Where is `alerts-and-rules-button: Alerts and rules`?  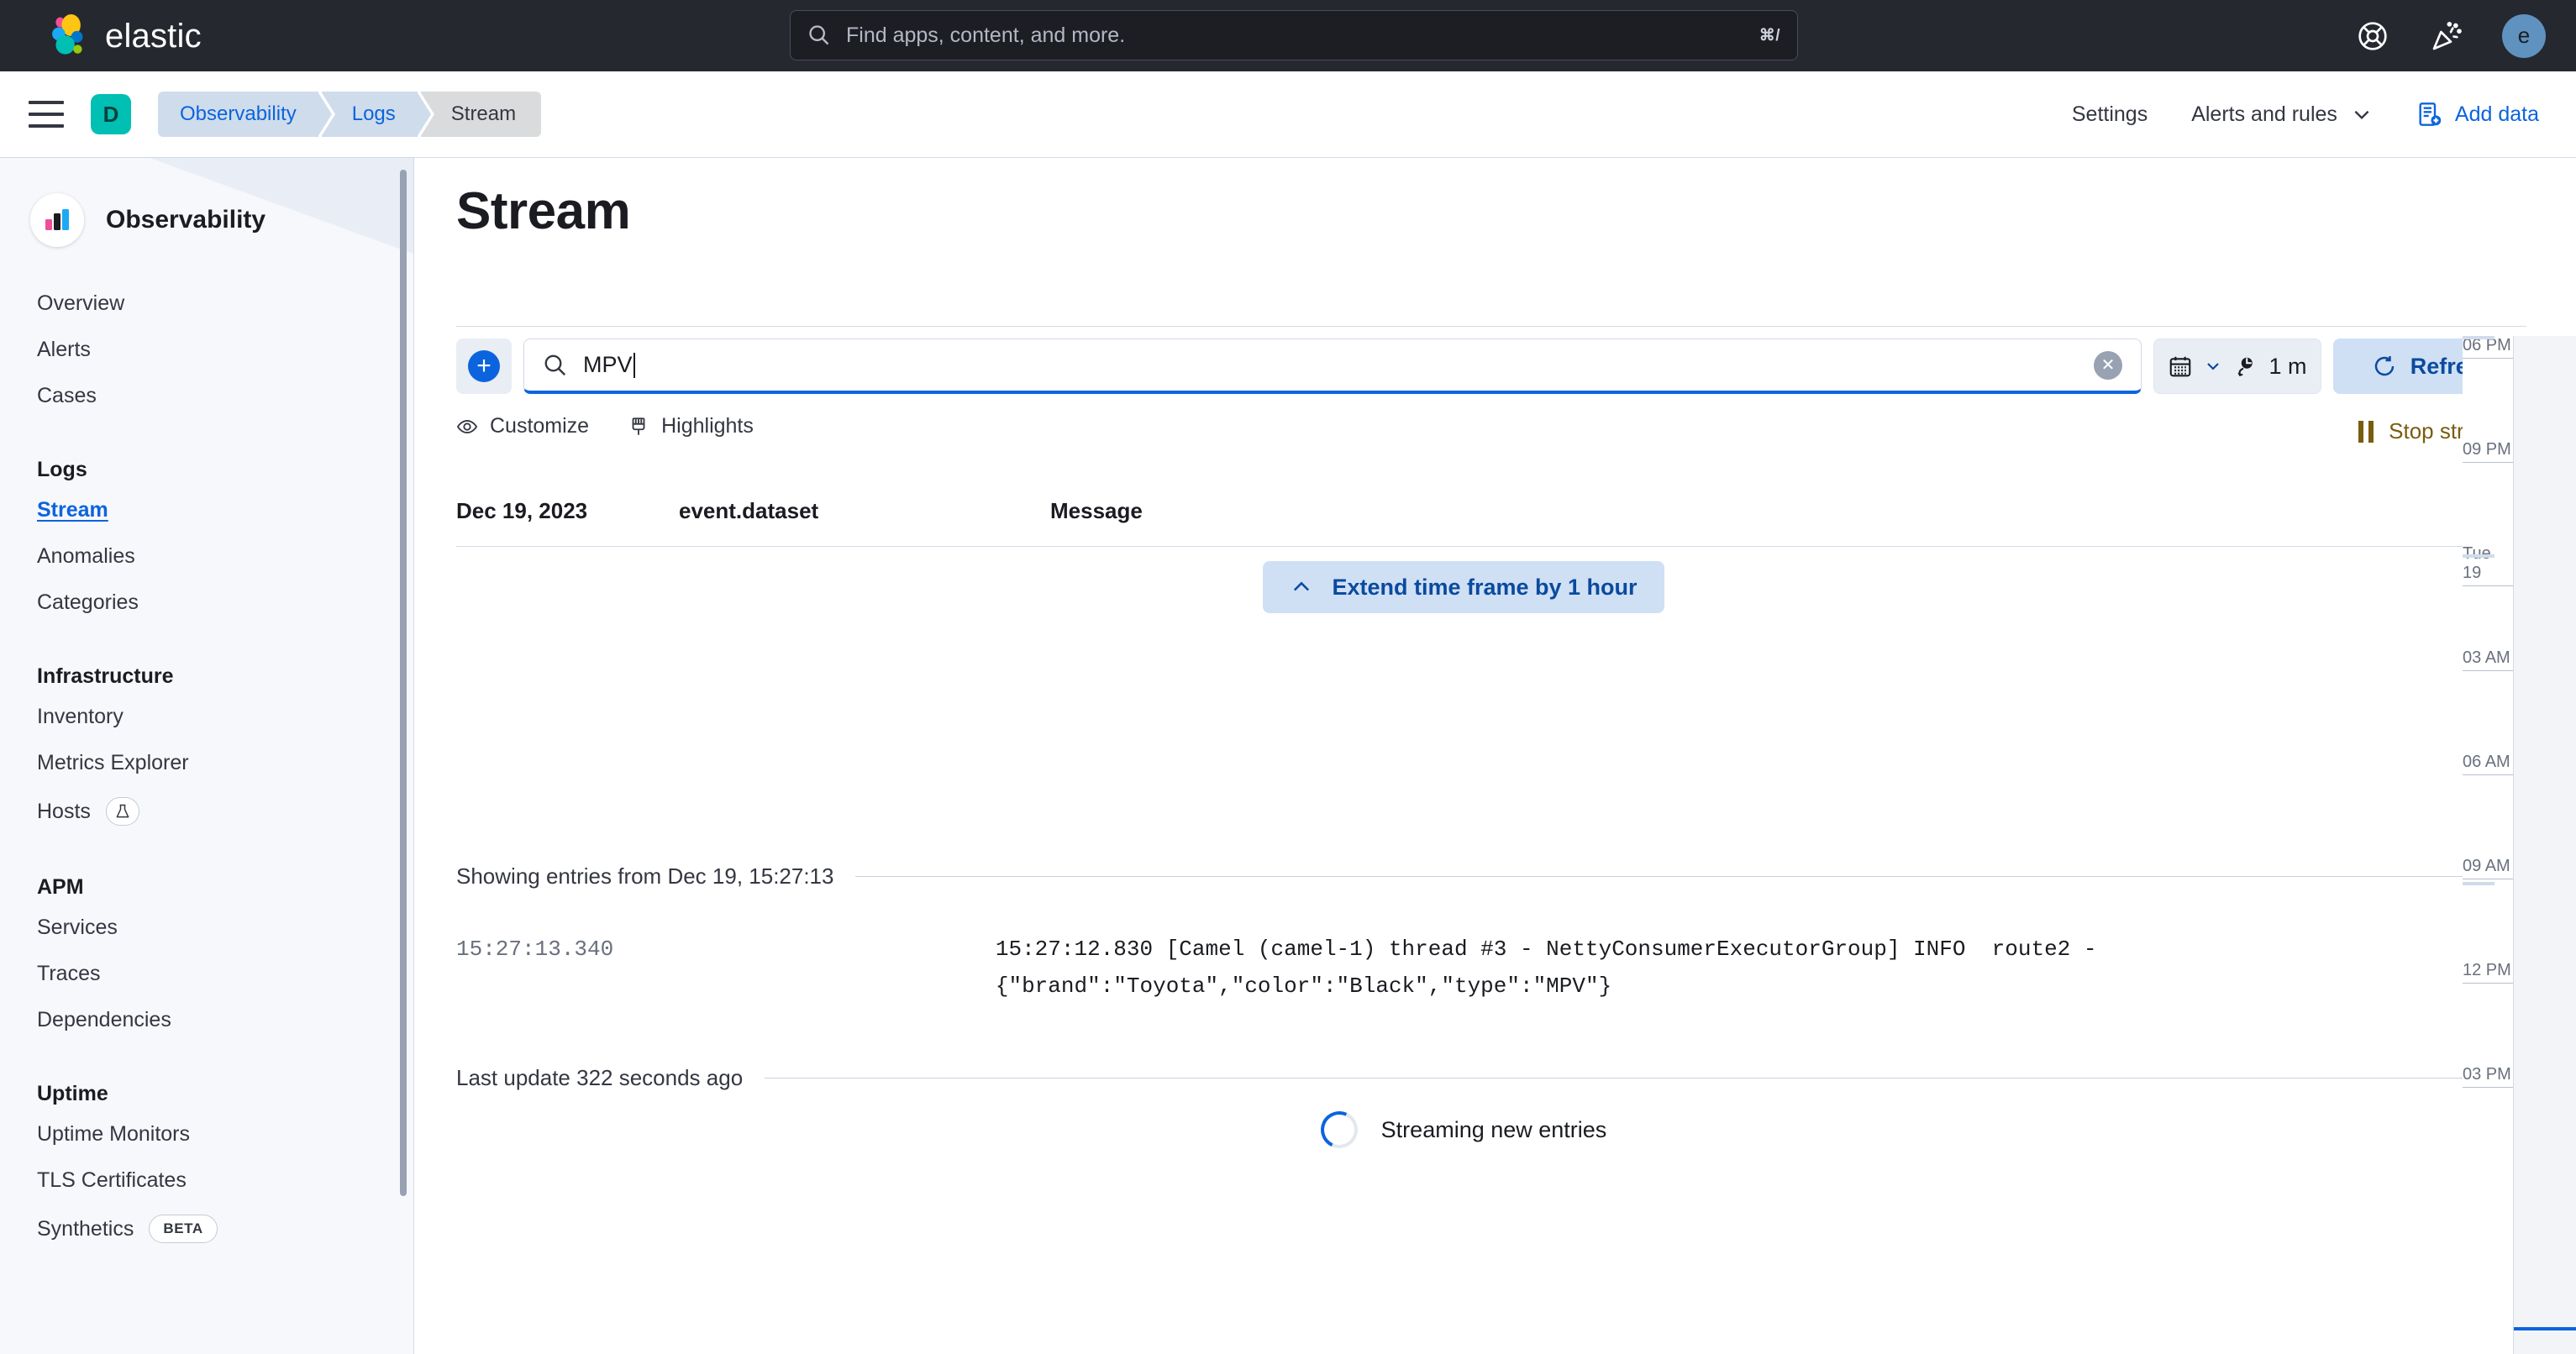 alerts-and-rules-button: Alerts and rules is located at coordinates (2282, 114).